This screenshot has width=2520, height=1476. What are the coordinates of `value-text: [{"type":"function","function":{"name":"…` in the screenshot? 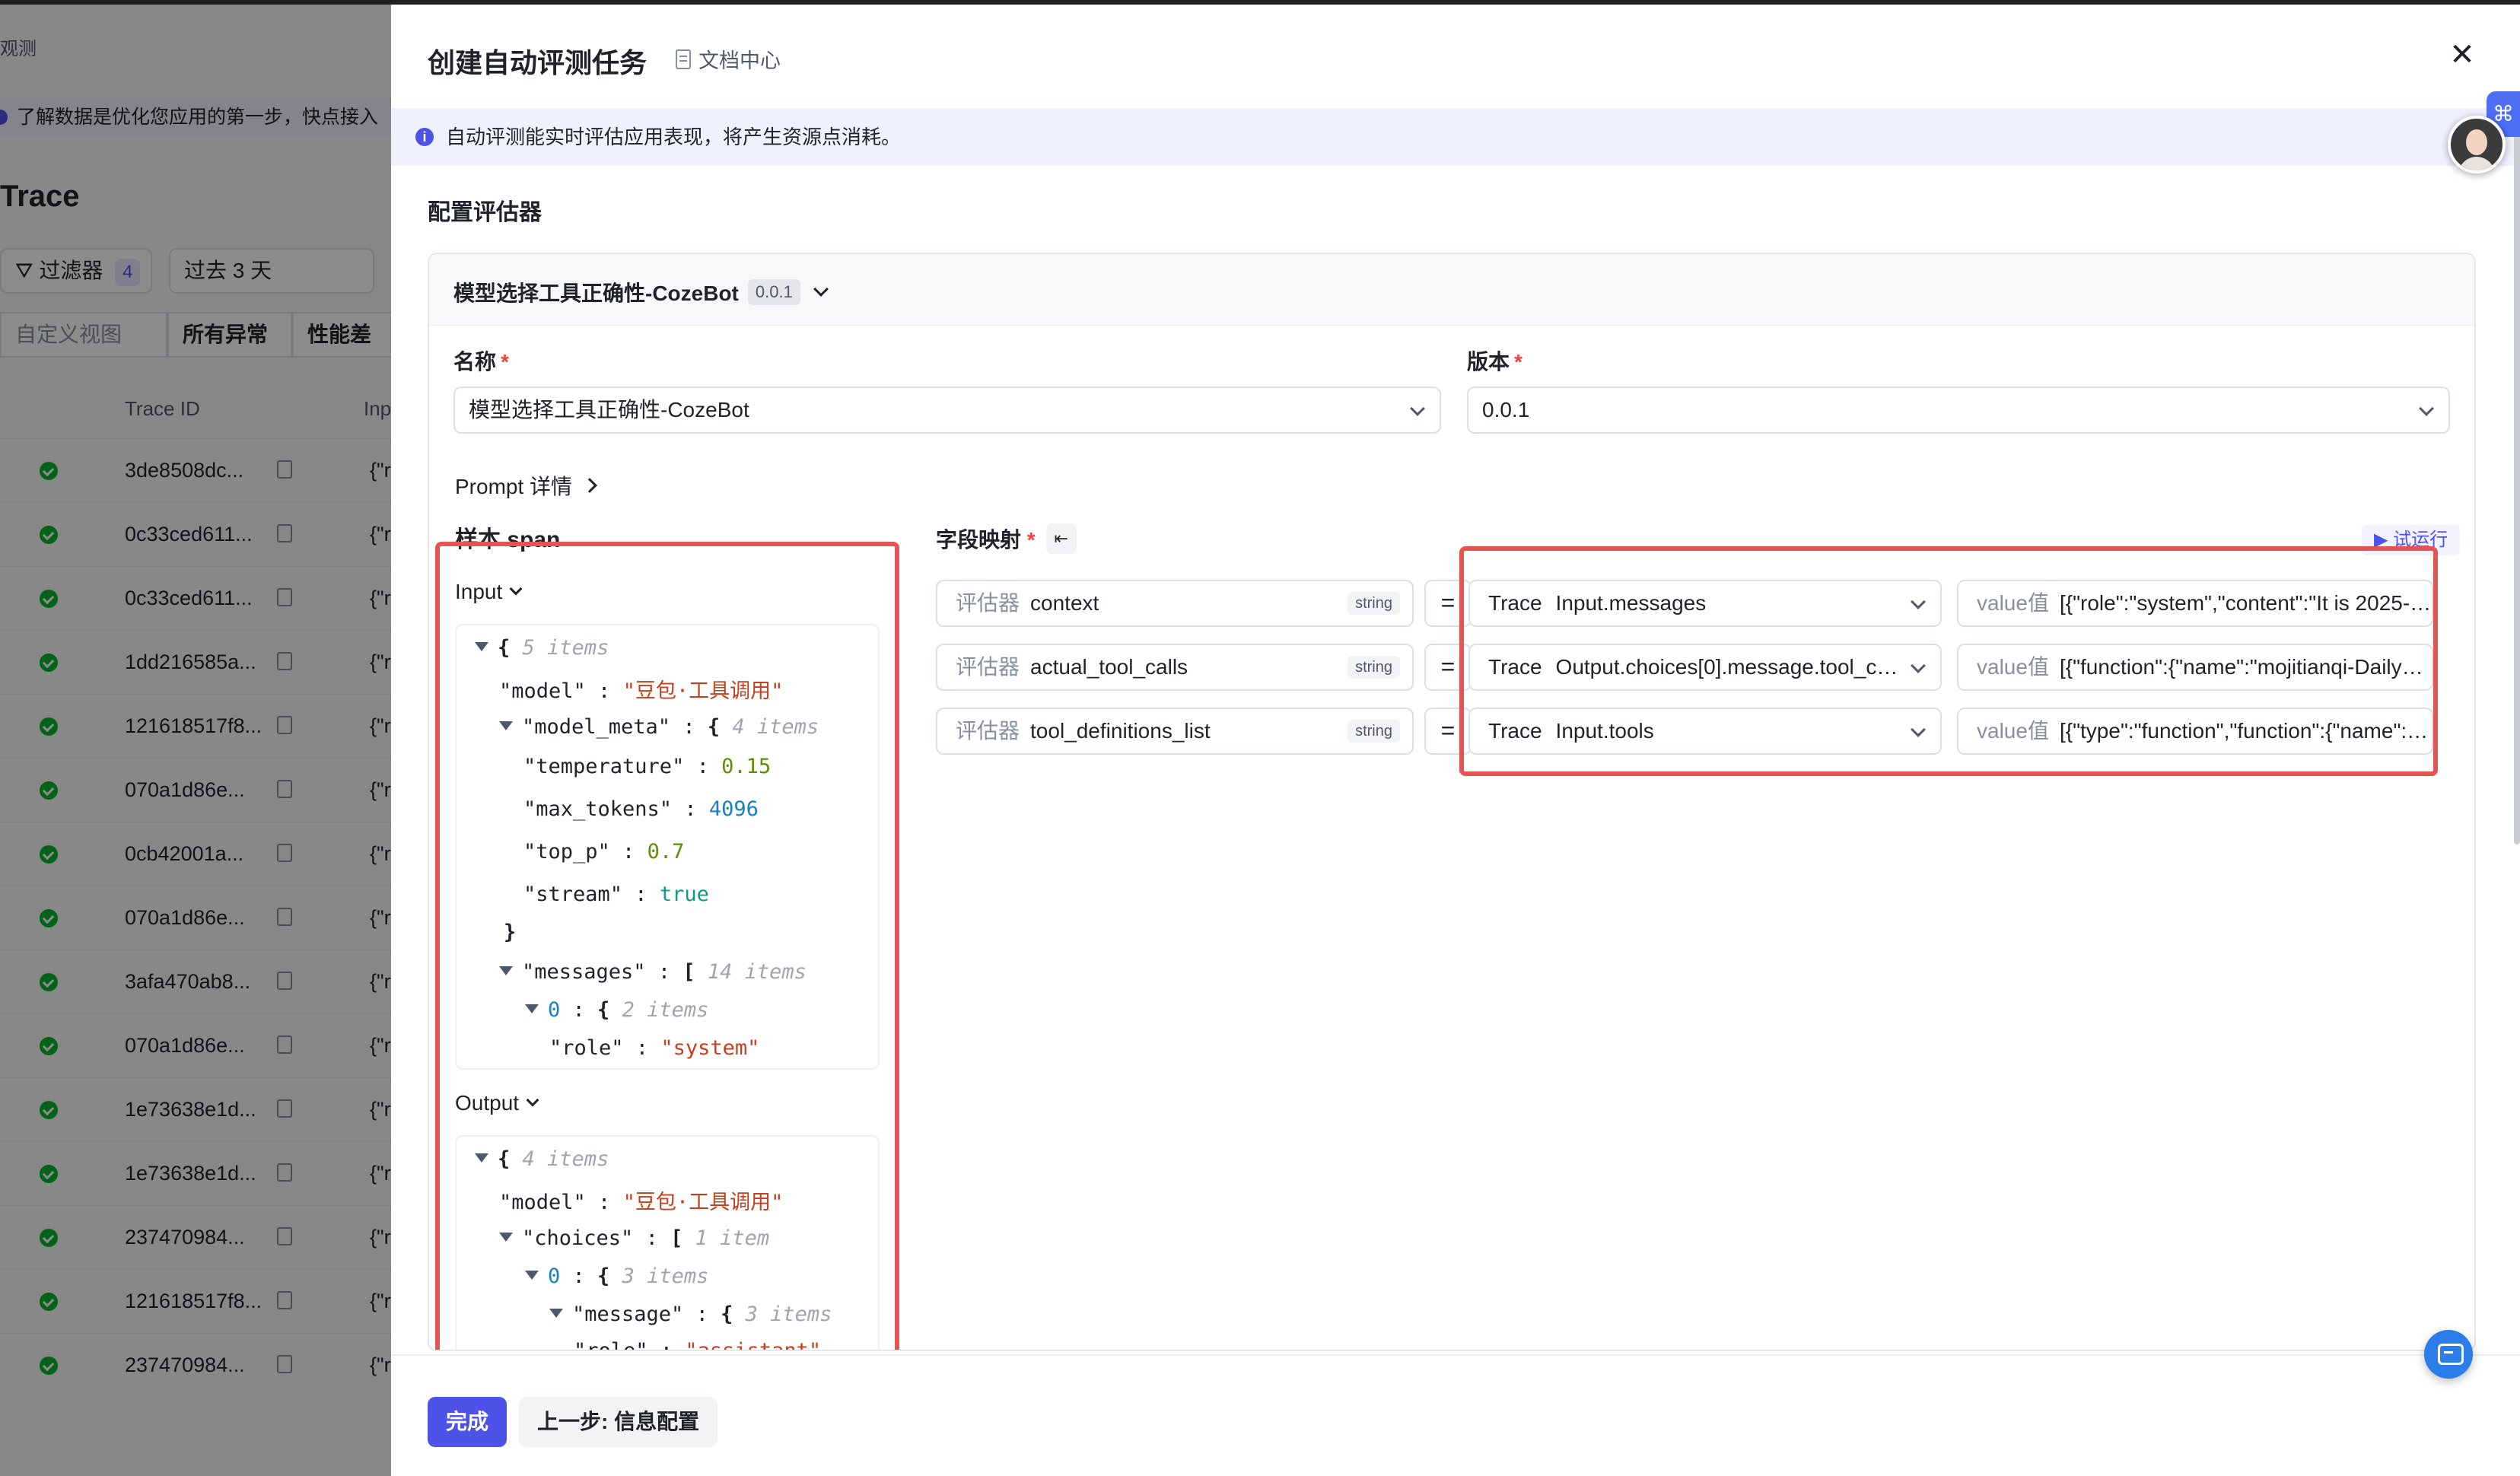 It's located at (2245, 731).